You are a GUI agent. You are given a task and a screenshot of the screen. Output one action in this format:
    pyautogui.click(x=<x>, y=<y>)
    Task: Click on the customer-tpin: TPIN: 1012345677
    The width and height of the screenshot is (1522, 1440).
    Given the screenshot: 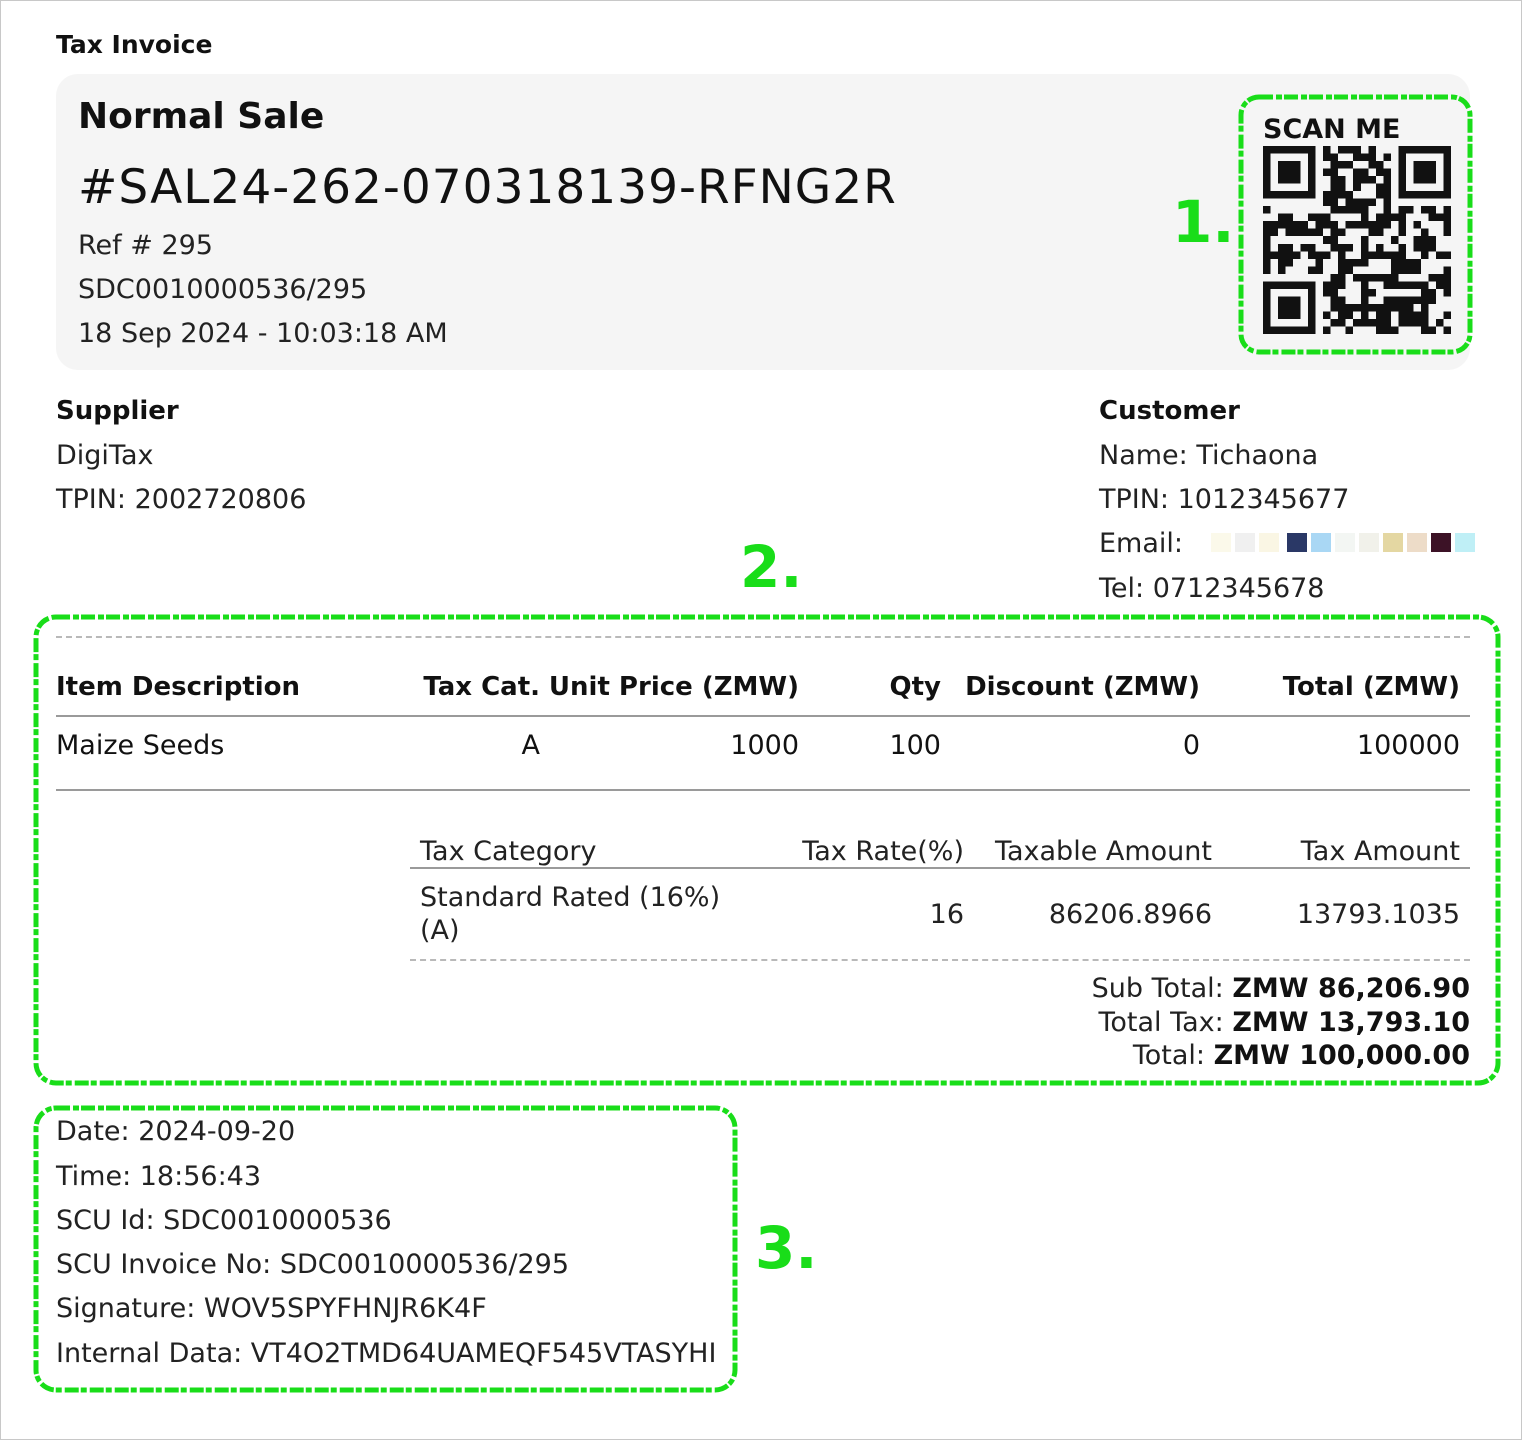 What is the action you would take?
    pyautogui.click(x=1224, y=499)
    